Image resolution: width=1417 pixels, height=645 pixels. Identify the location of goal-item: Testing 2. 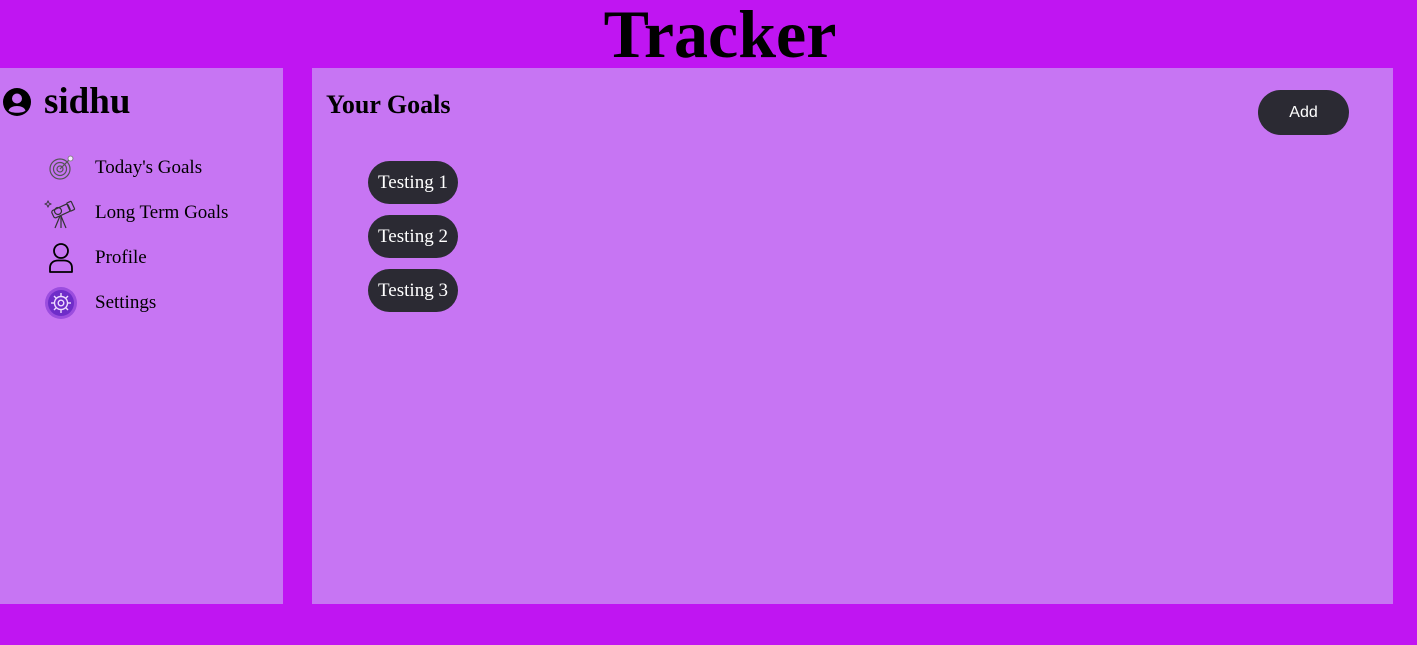
(413, 236).